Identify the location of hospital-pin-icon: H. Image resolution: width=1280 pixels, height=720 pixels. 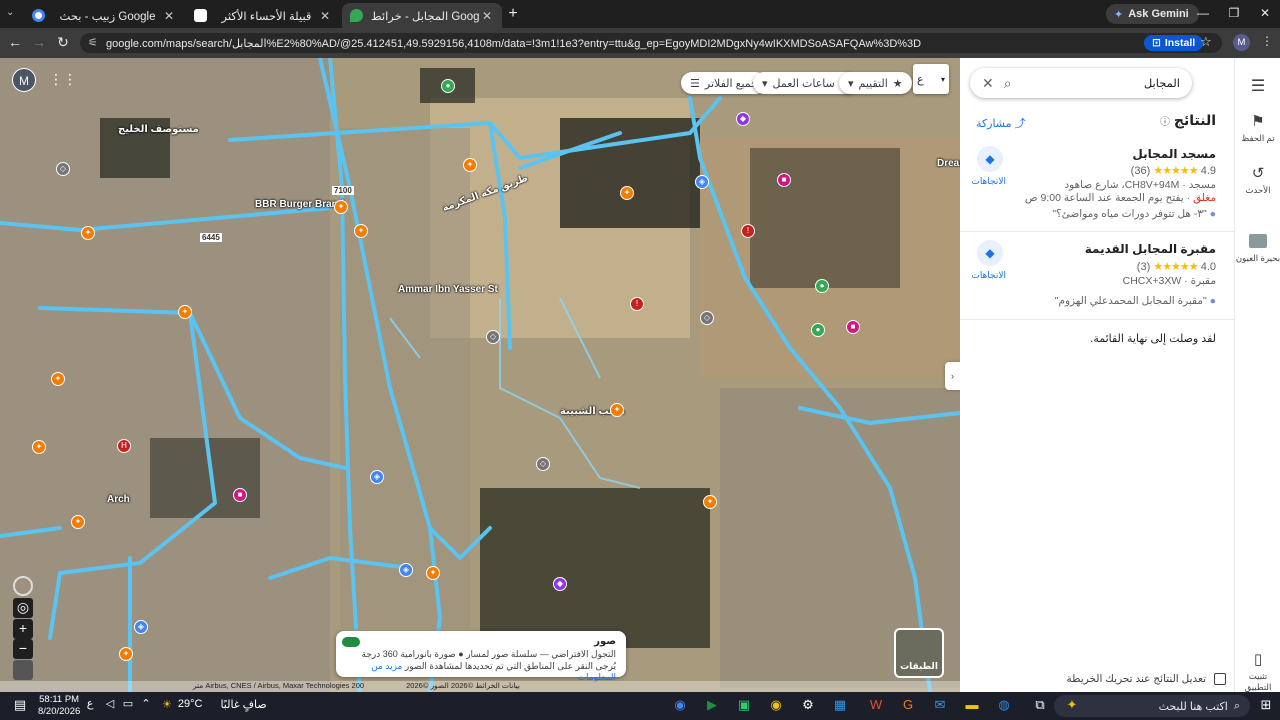
(124, 446).